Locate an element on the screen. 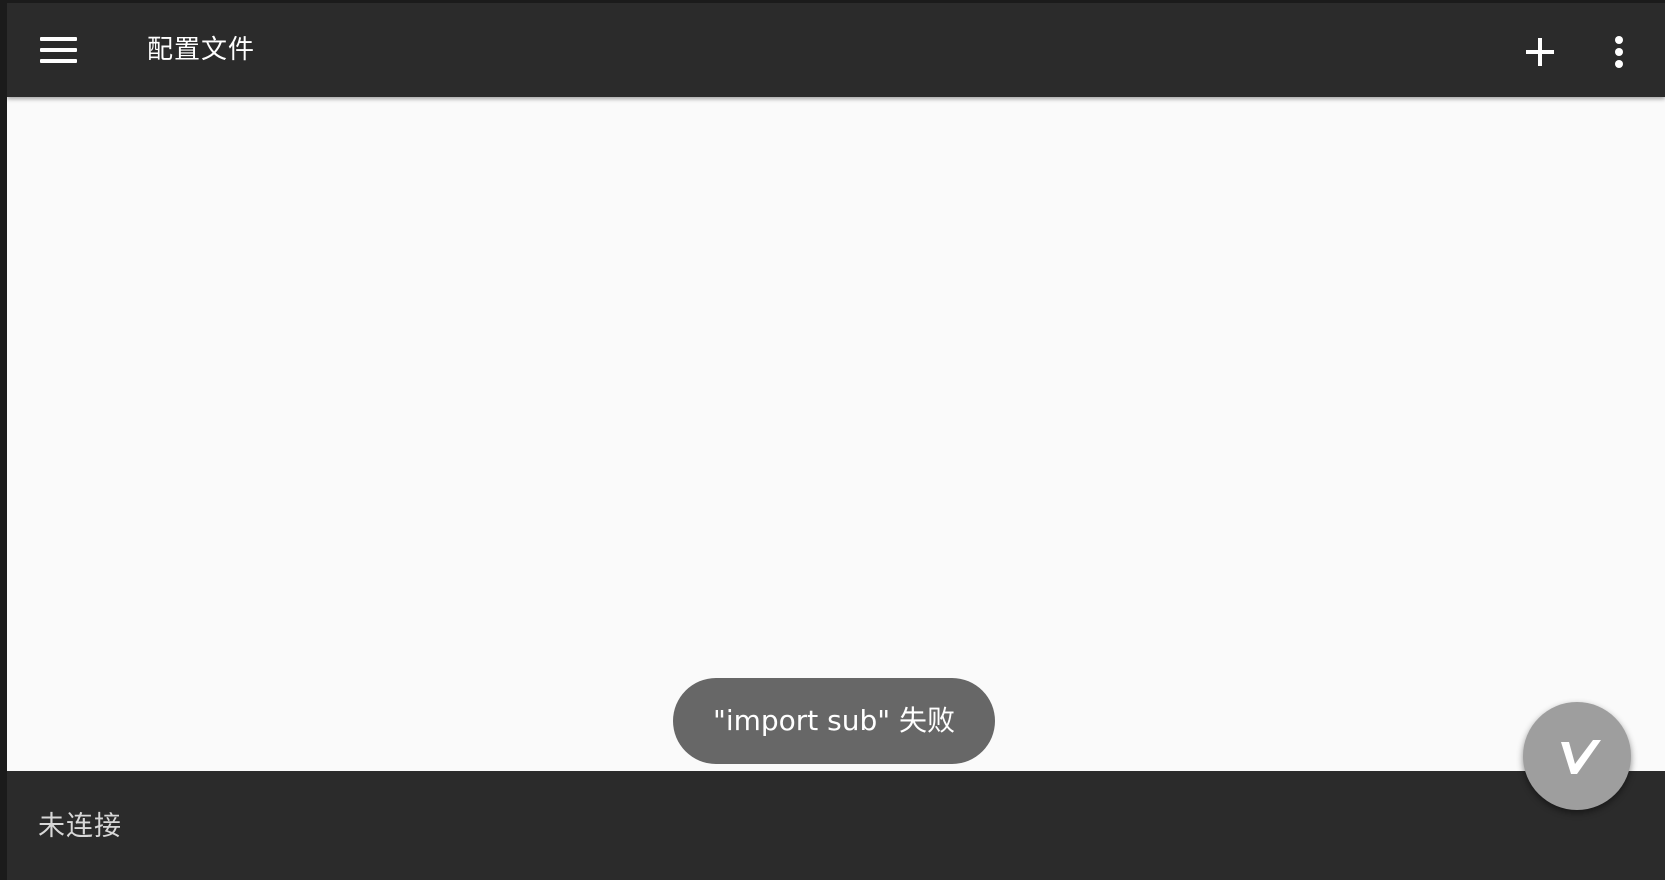 The height and width of the screenshot is (880, 1665). app-toolbar: 配置文件 is located at coordinates (836, 50).